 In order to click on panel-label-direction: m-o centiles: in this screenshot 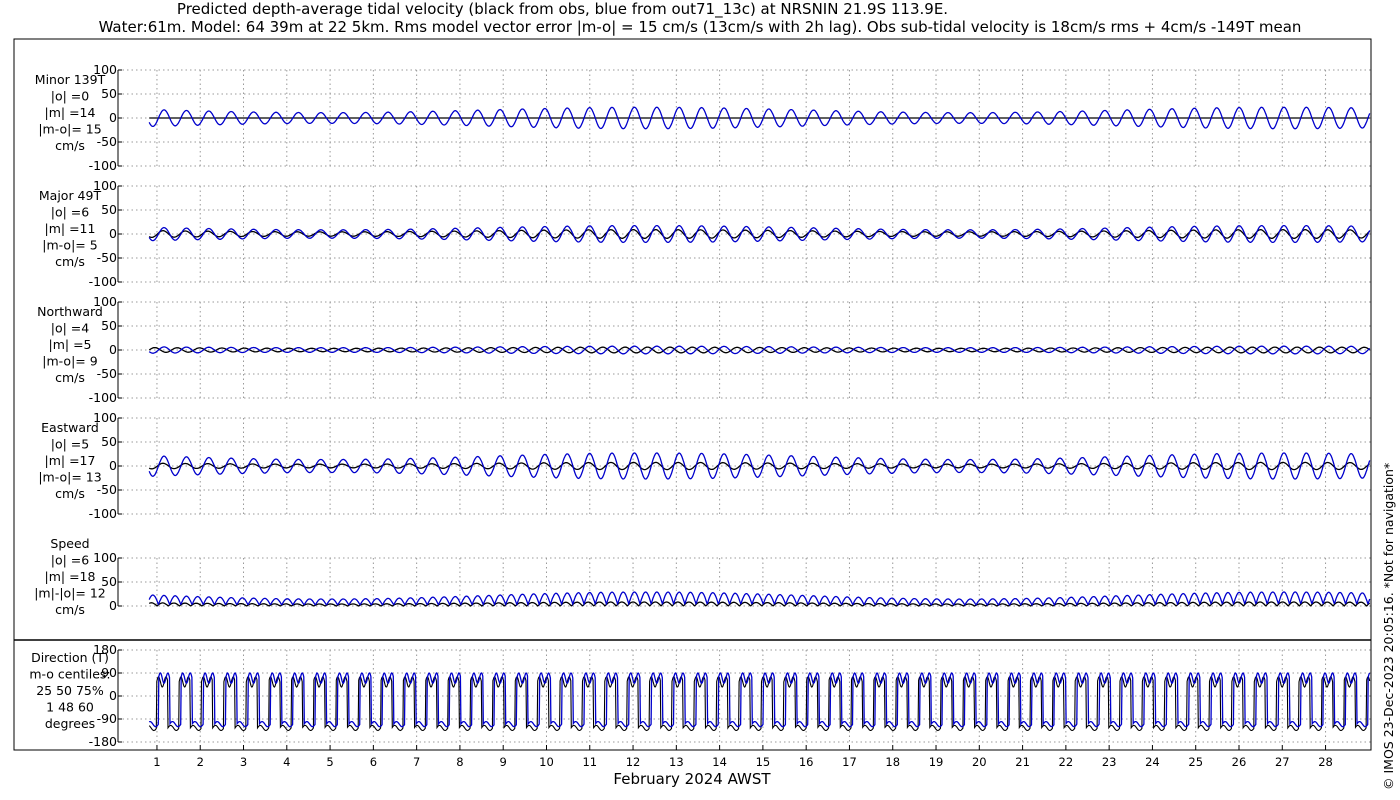, I will do `click(69, 674)`.